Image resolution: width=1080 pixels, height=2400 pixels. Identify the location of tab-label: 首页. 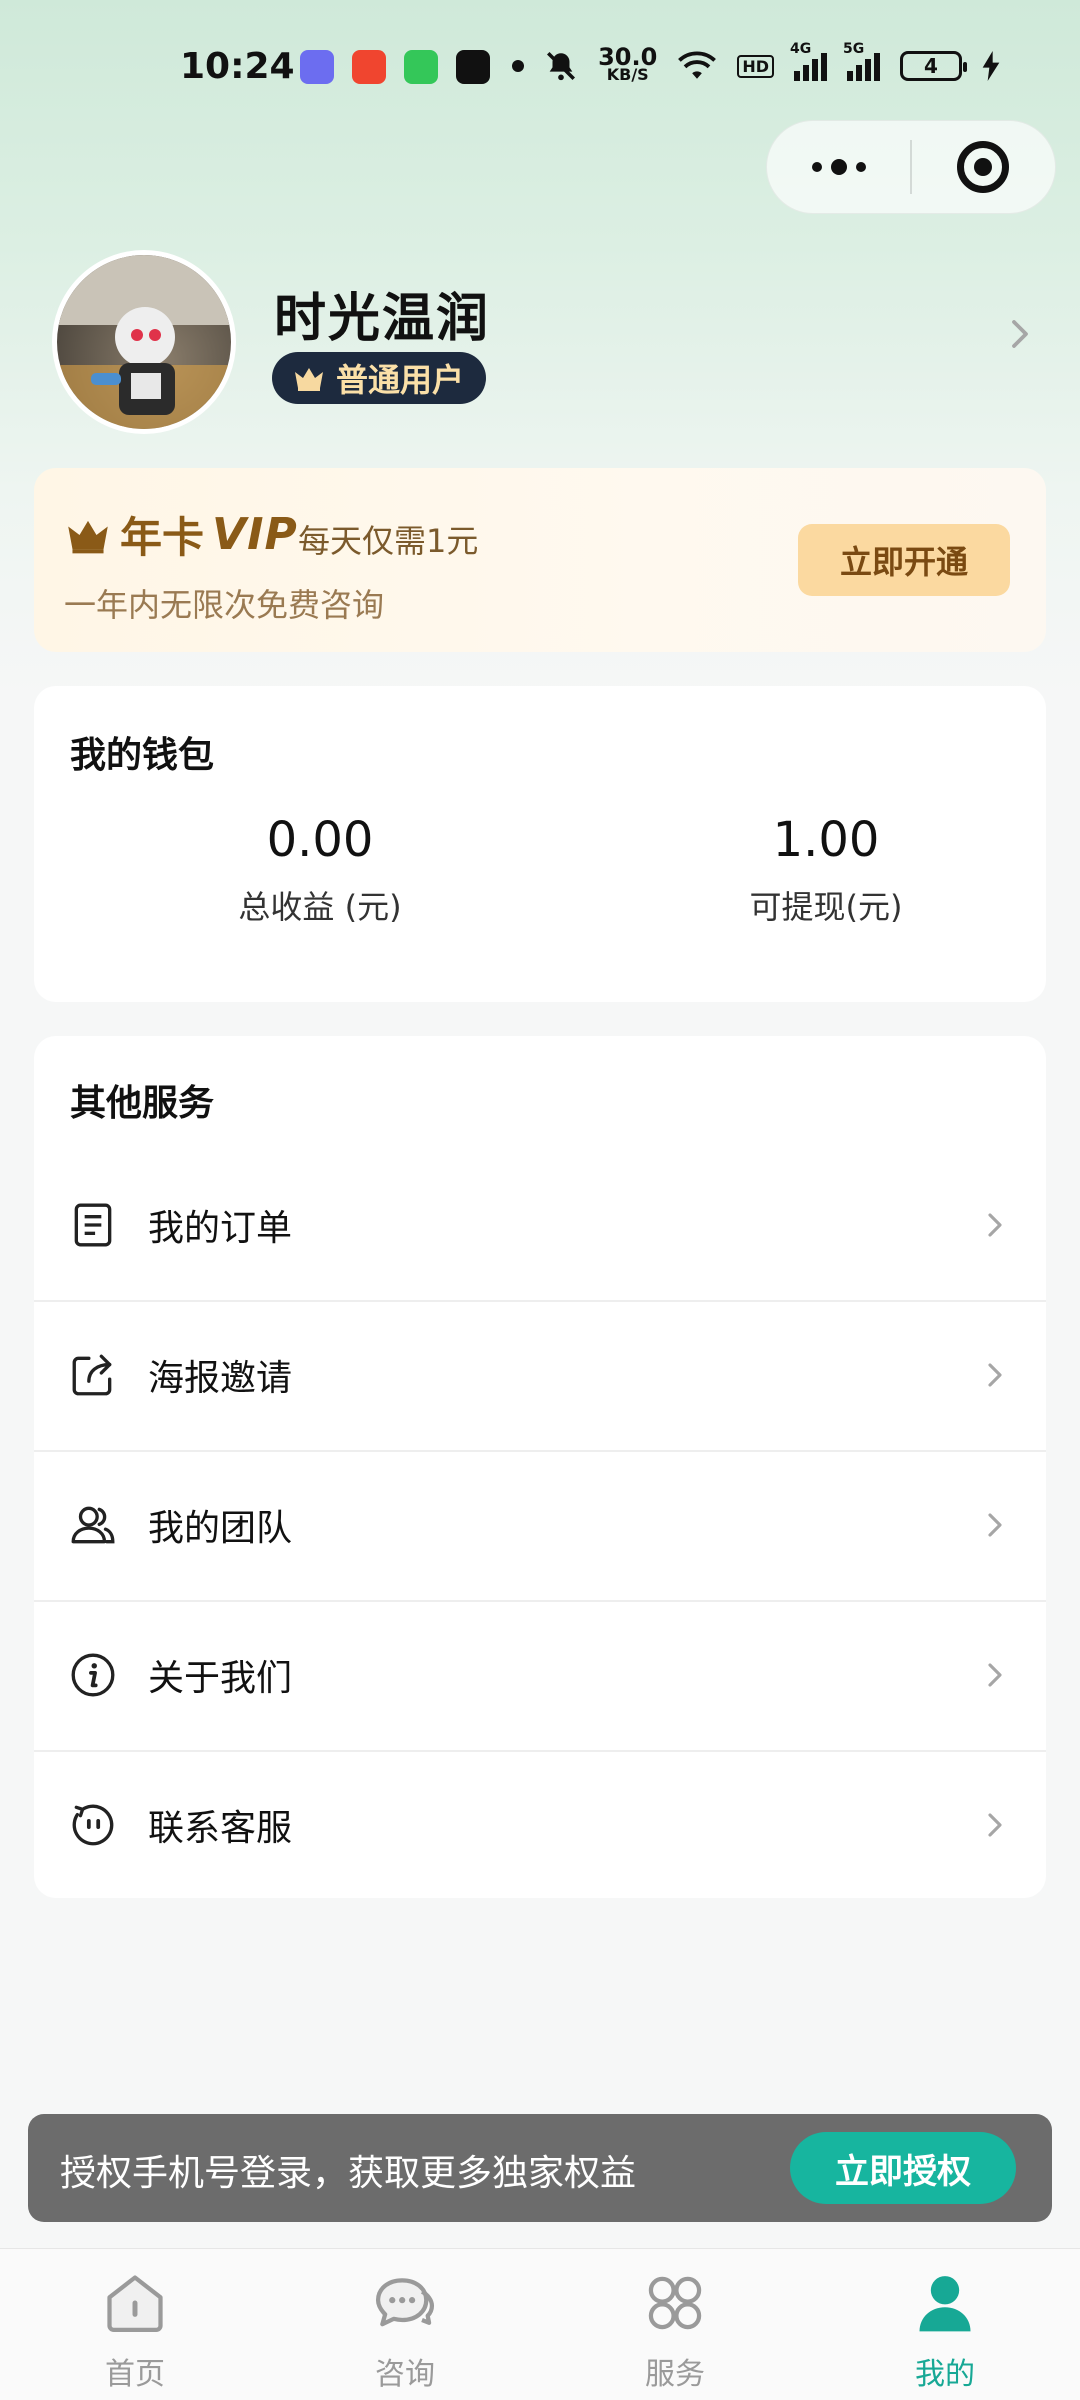
(135, 2374).